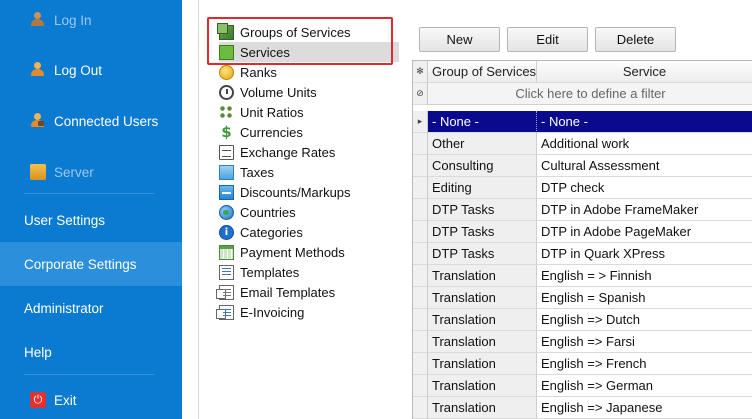  I want to click on sidebar-item-log-out: Log Out, so click(91, 70).